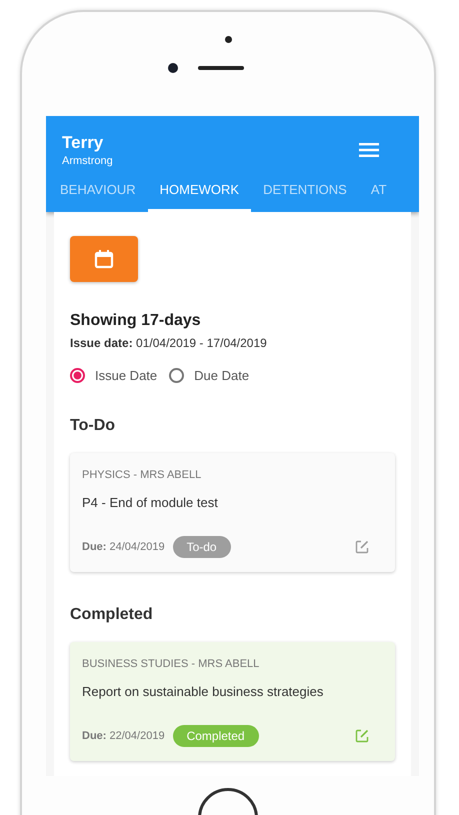 This screenshot has width=459, height=815. I want to click on radio-label: Issue Date, so click(126, 376).